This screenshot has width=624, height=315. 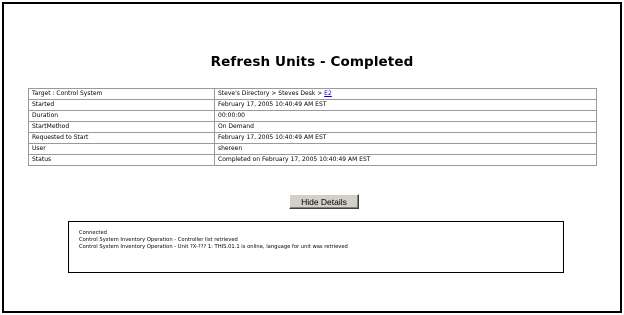 What do you see at coordinates (312, 62) in the screenshot?
I see `page-title: Refresh Units - Completed` at bounding box center [312, 62].